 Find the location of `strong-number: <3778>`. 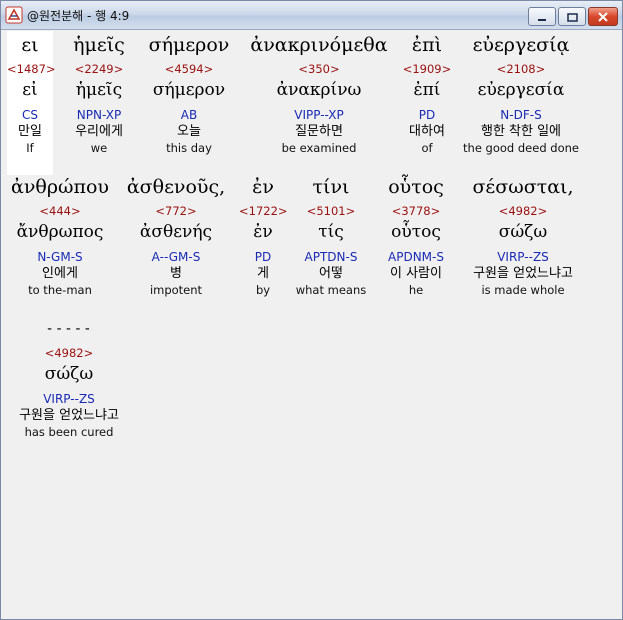

strong-number: <3778> is located at coordinates (416, 211).